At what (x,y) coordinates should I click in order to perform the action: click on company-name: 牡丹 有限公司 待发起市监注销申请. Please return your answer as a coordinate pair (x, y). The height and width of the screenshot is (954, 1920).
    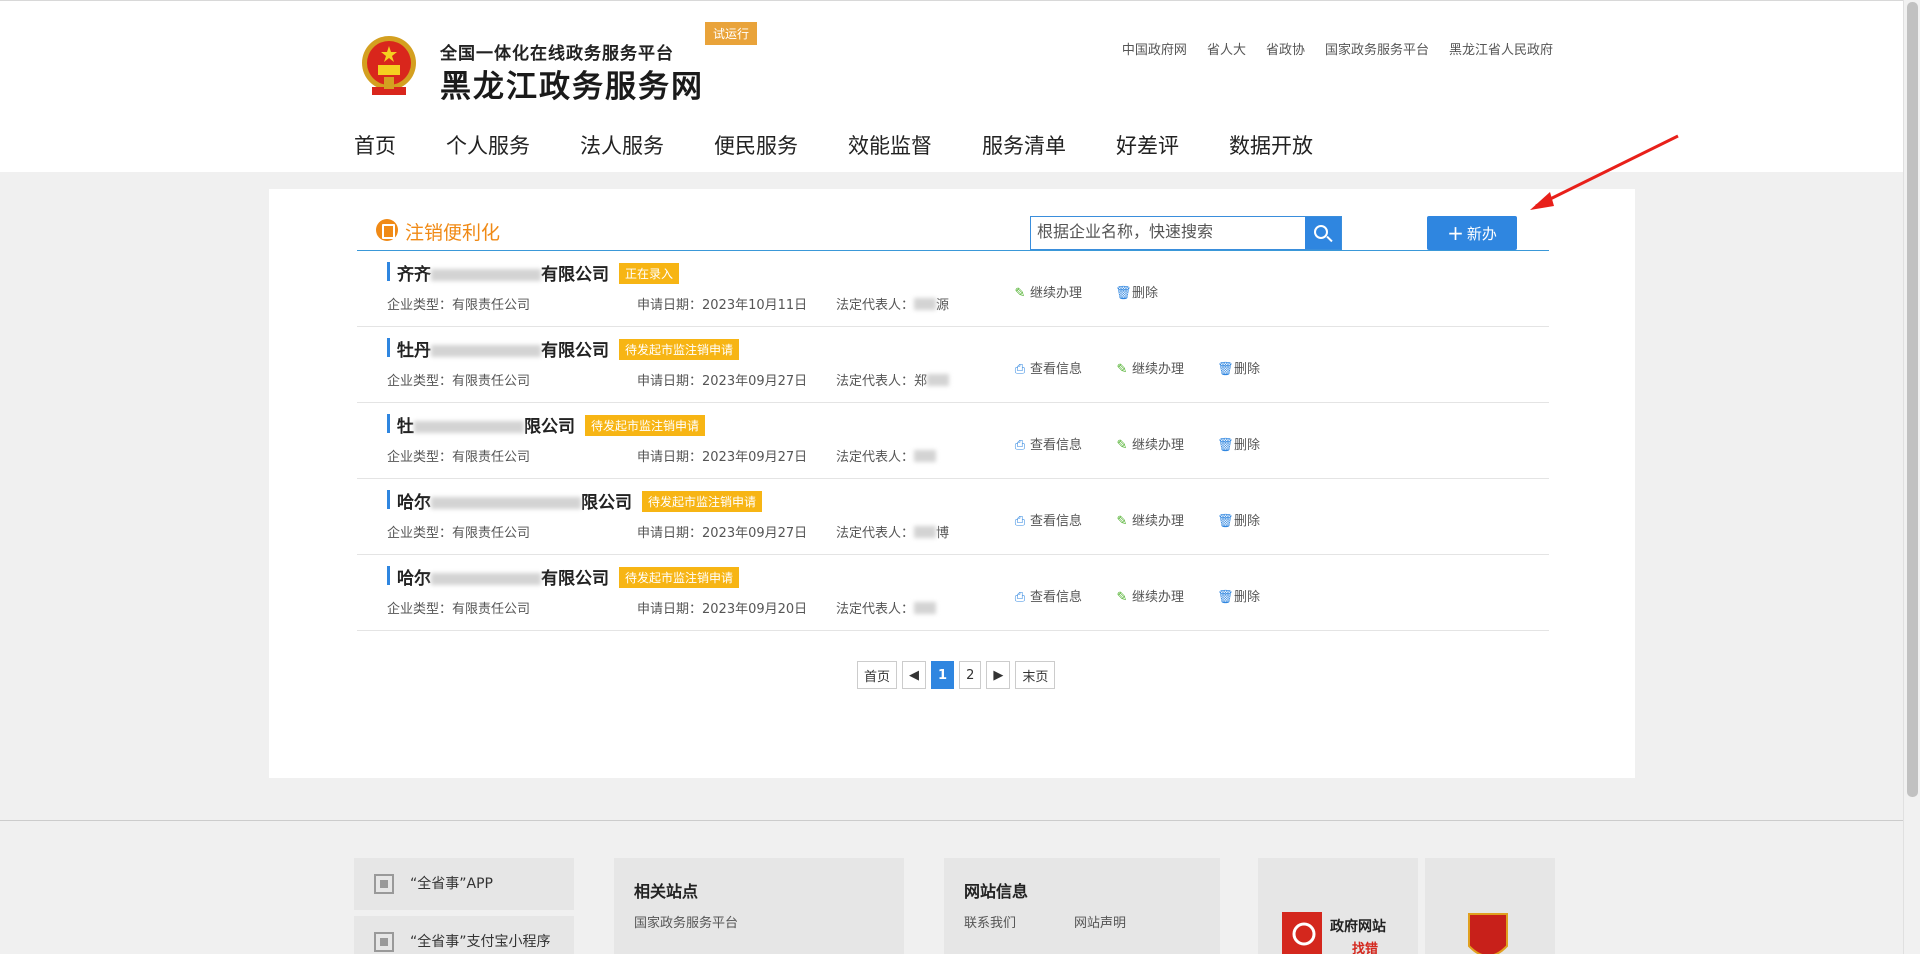
    Looking at the image, I should click on (563, 348).